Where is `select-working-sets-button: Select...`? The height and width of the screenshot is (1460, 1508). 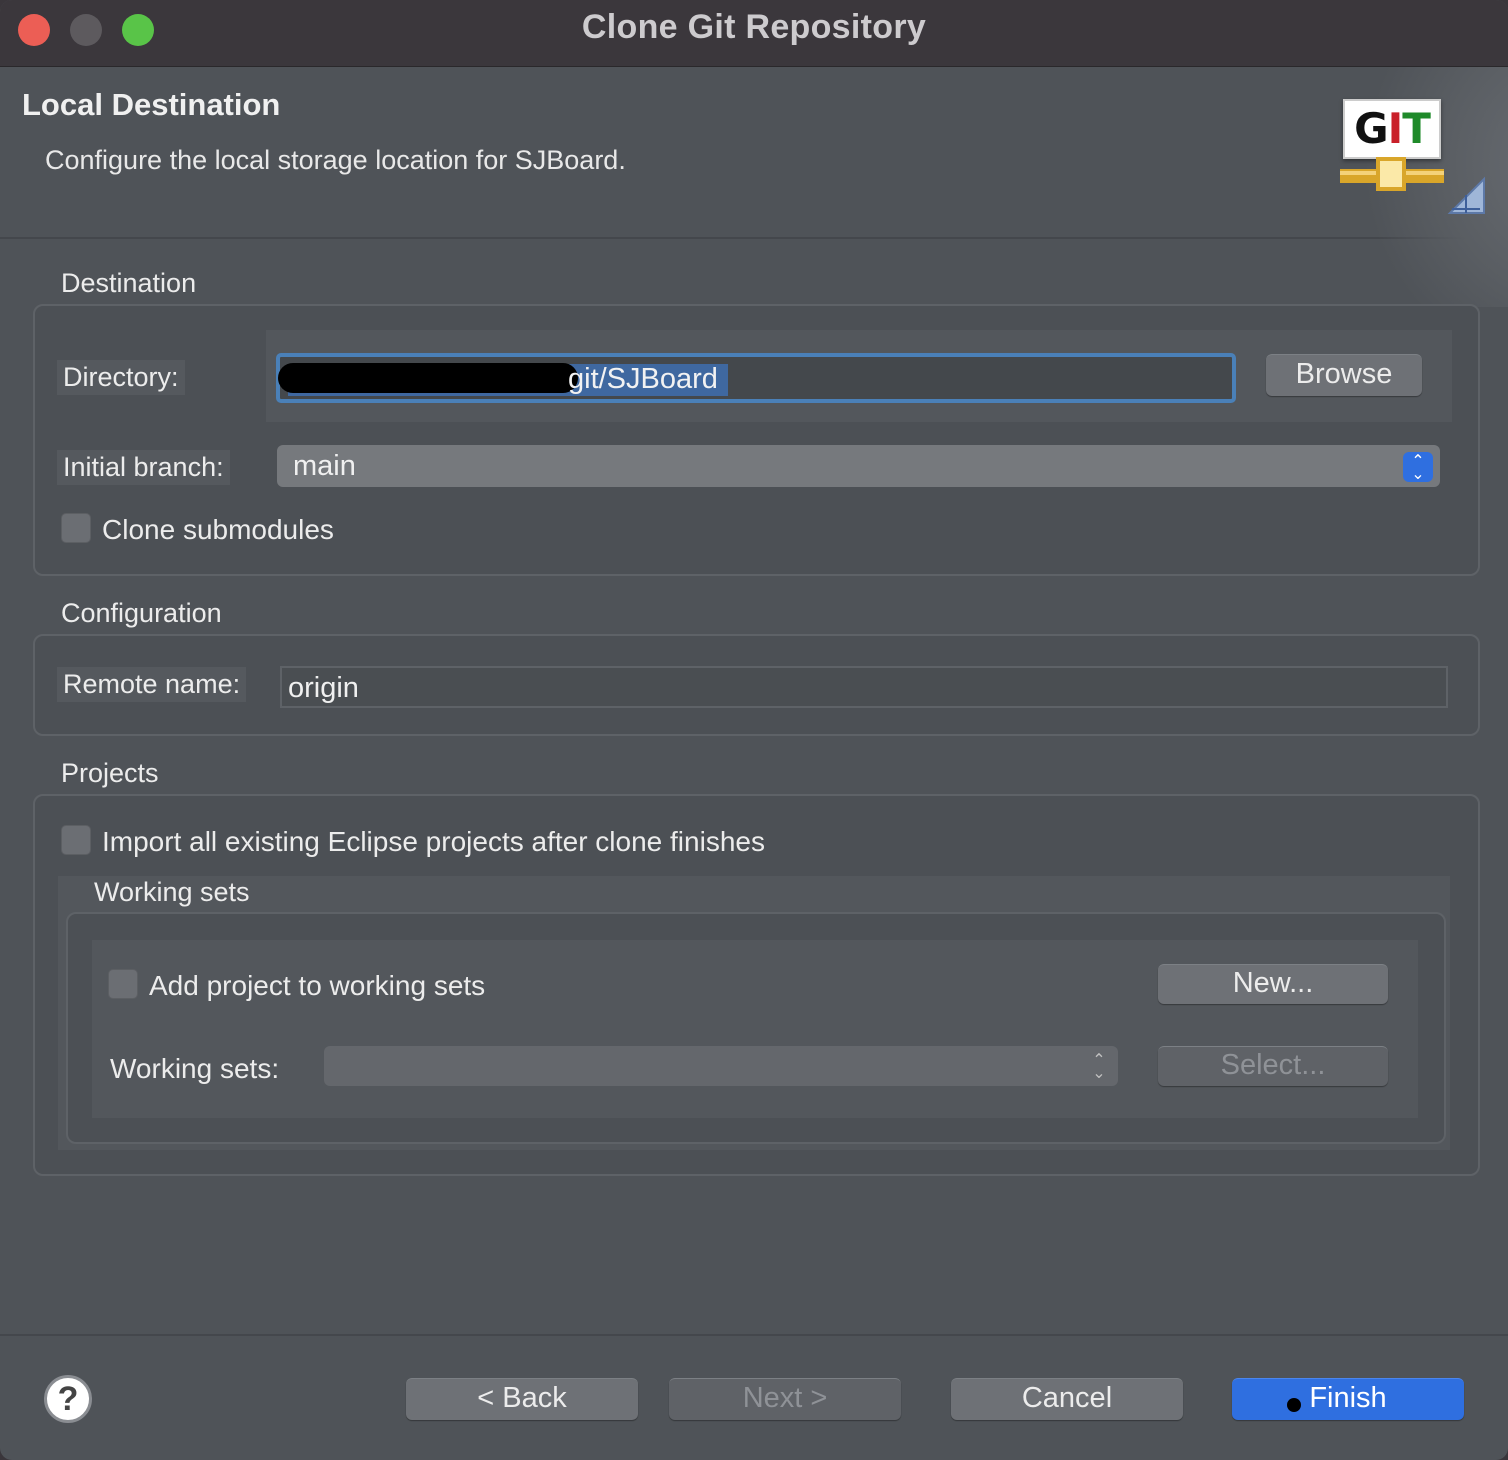 select-working-sets-button: Select... is located at coordinates (1273, 1066).